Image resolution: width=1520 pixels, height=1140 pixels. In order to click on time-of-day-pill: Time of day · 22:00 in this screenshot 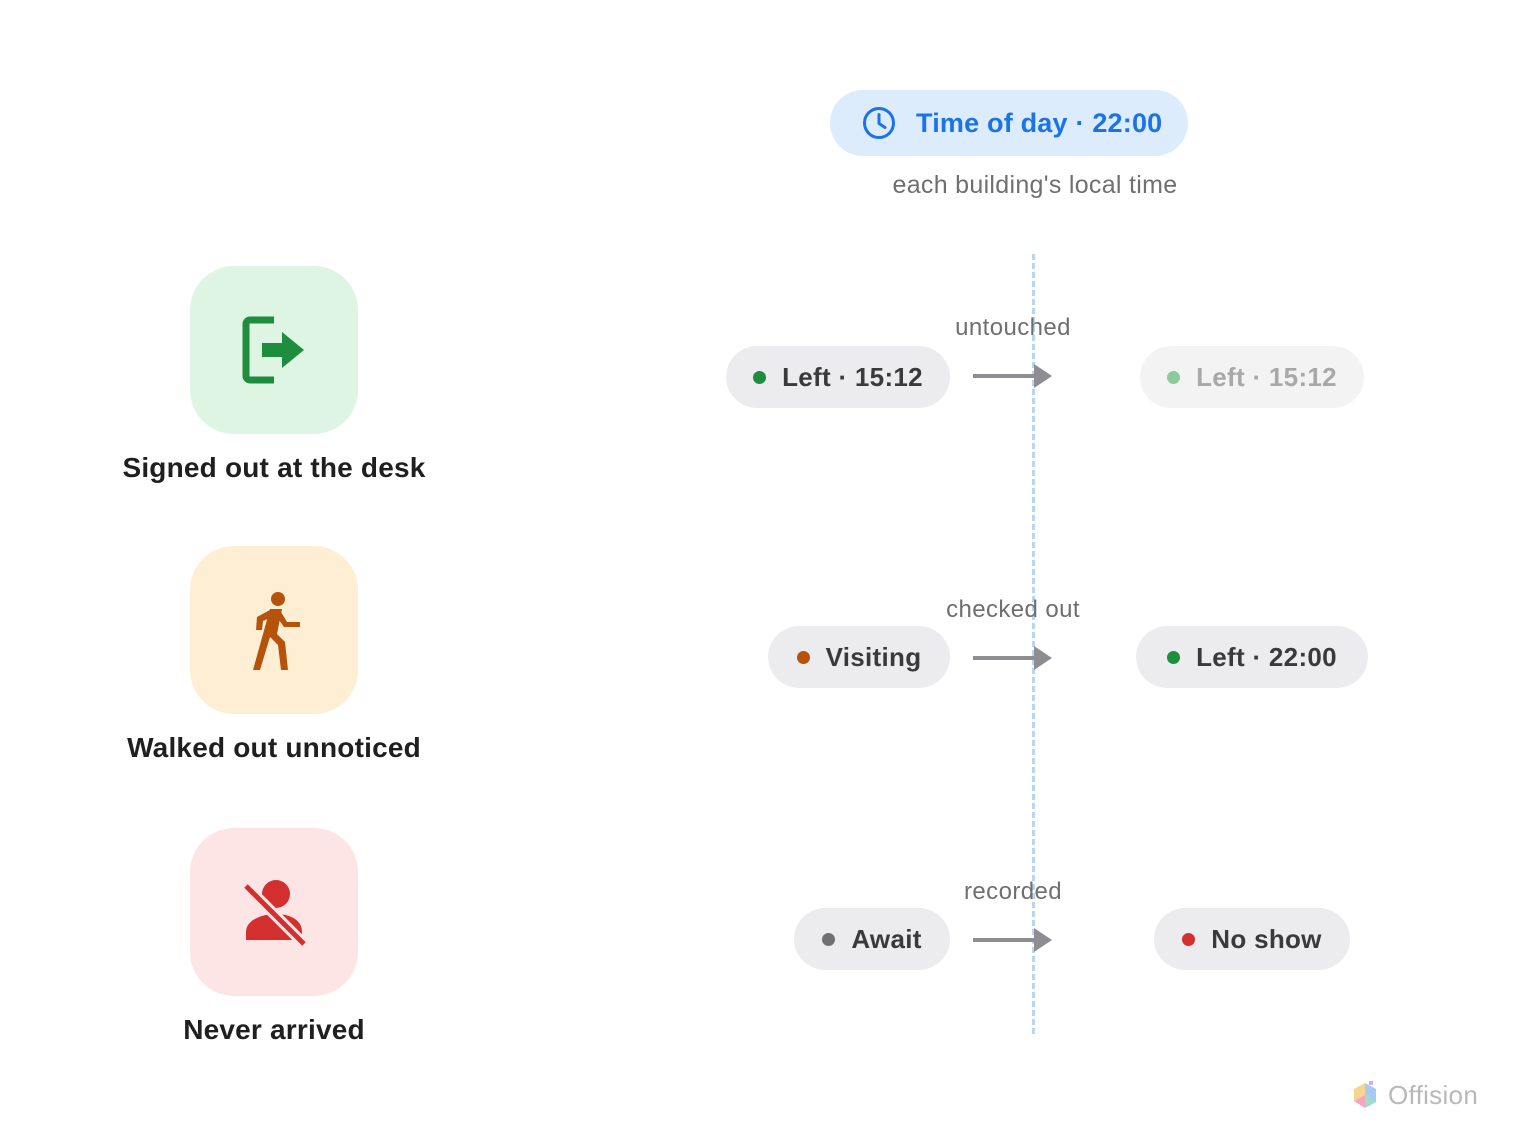, I will do `click(1009, 123)`.